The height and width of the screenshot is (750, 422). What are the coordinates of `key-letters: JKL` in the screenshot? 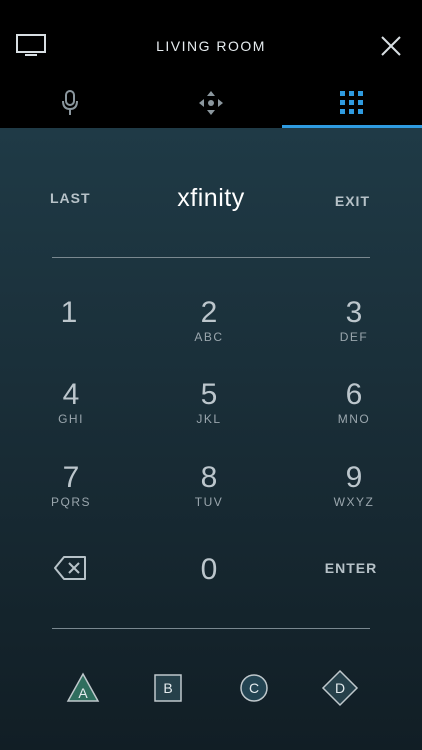 It's located at (209, 419).